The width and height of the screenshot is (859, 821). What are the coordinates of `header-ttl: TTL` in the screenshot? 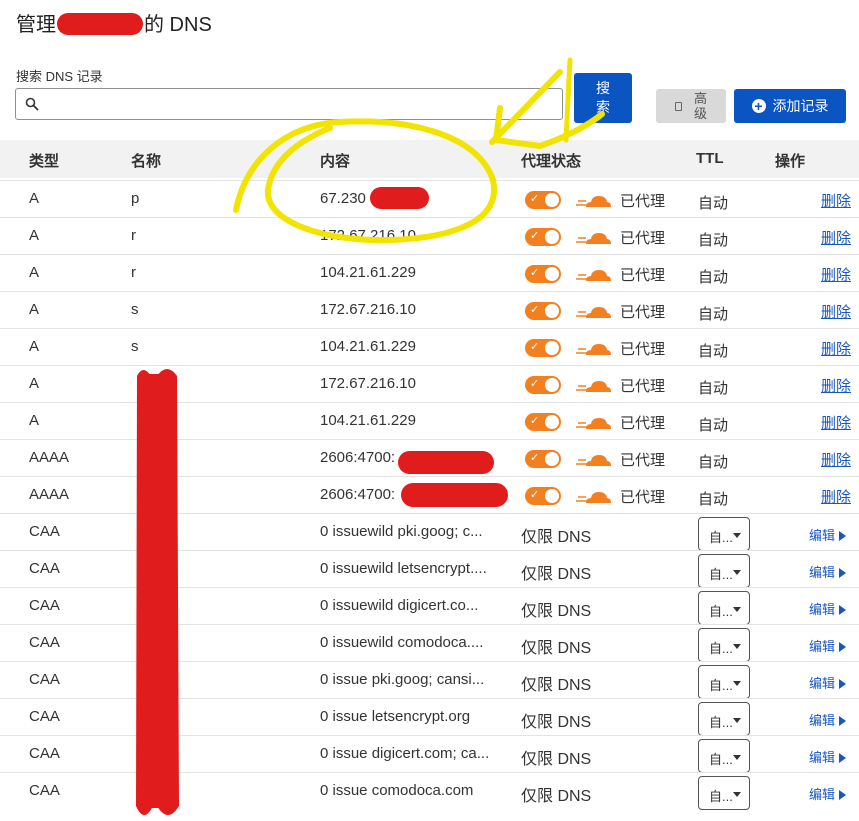 It's located at (710, 158).